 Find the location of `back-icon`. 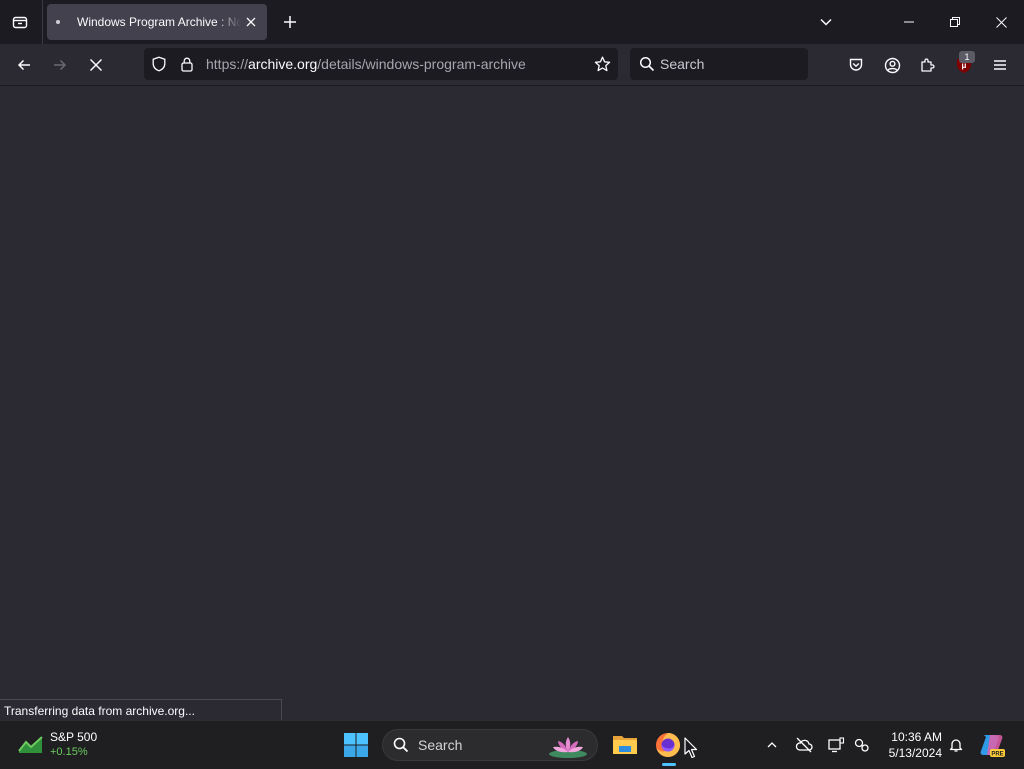

back-icon is located at coordinates (24, 65).